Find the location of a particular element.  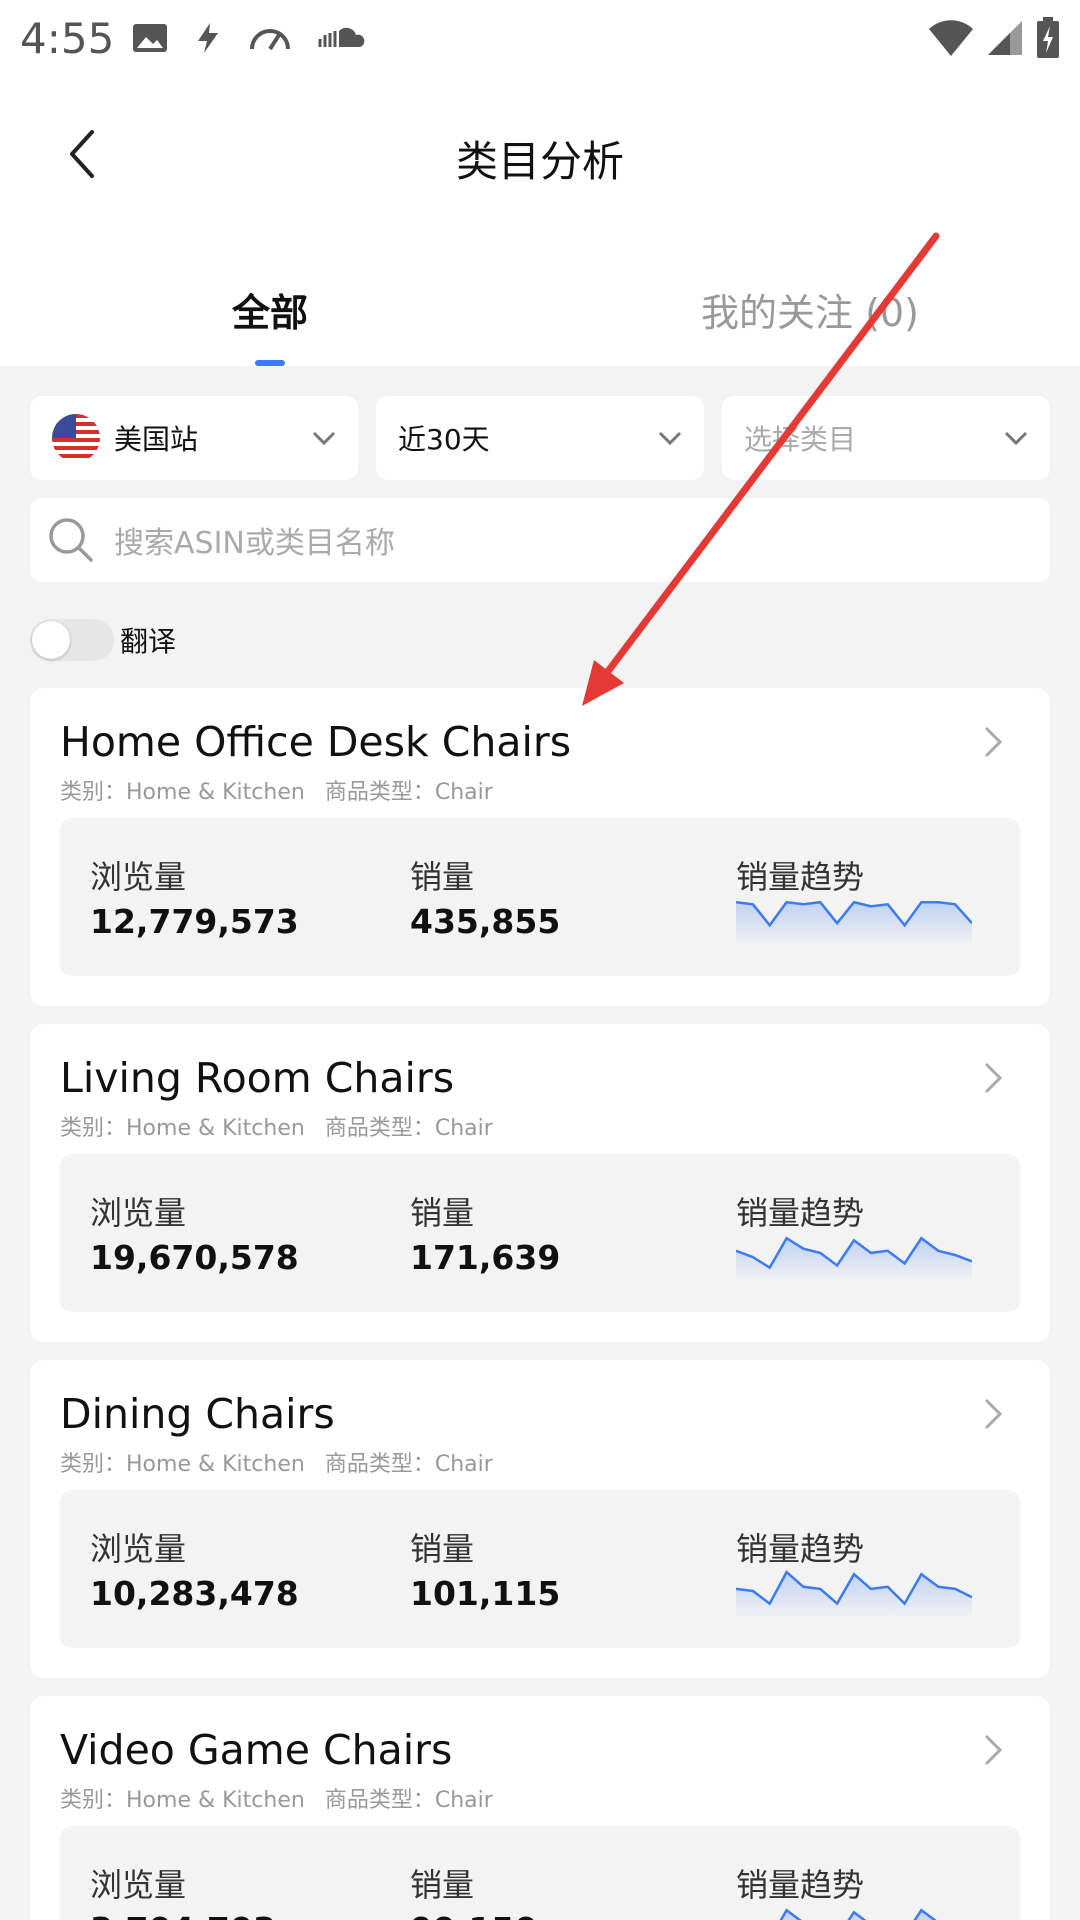

views-value: 19,670,578 is located at coordinates (194, 1257).